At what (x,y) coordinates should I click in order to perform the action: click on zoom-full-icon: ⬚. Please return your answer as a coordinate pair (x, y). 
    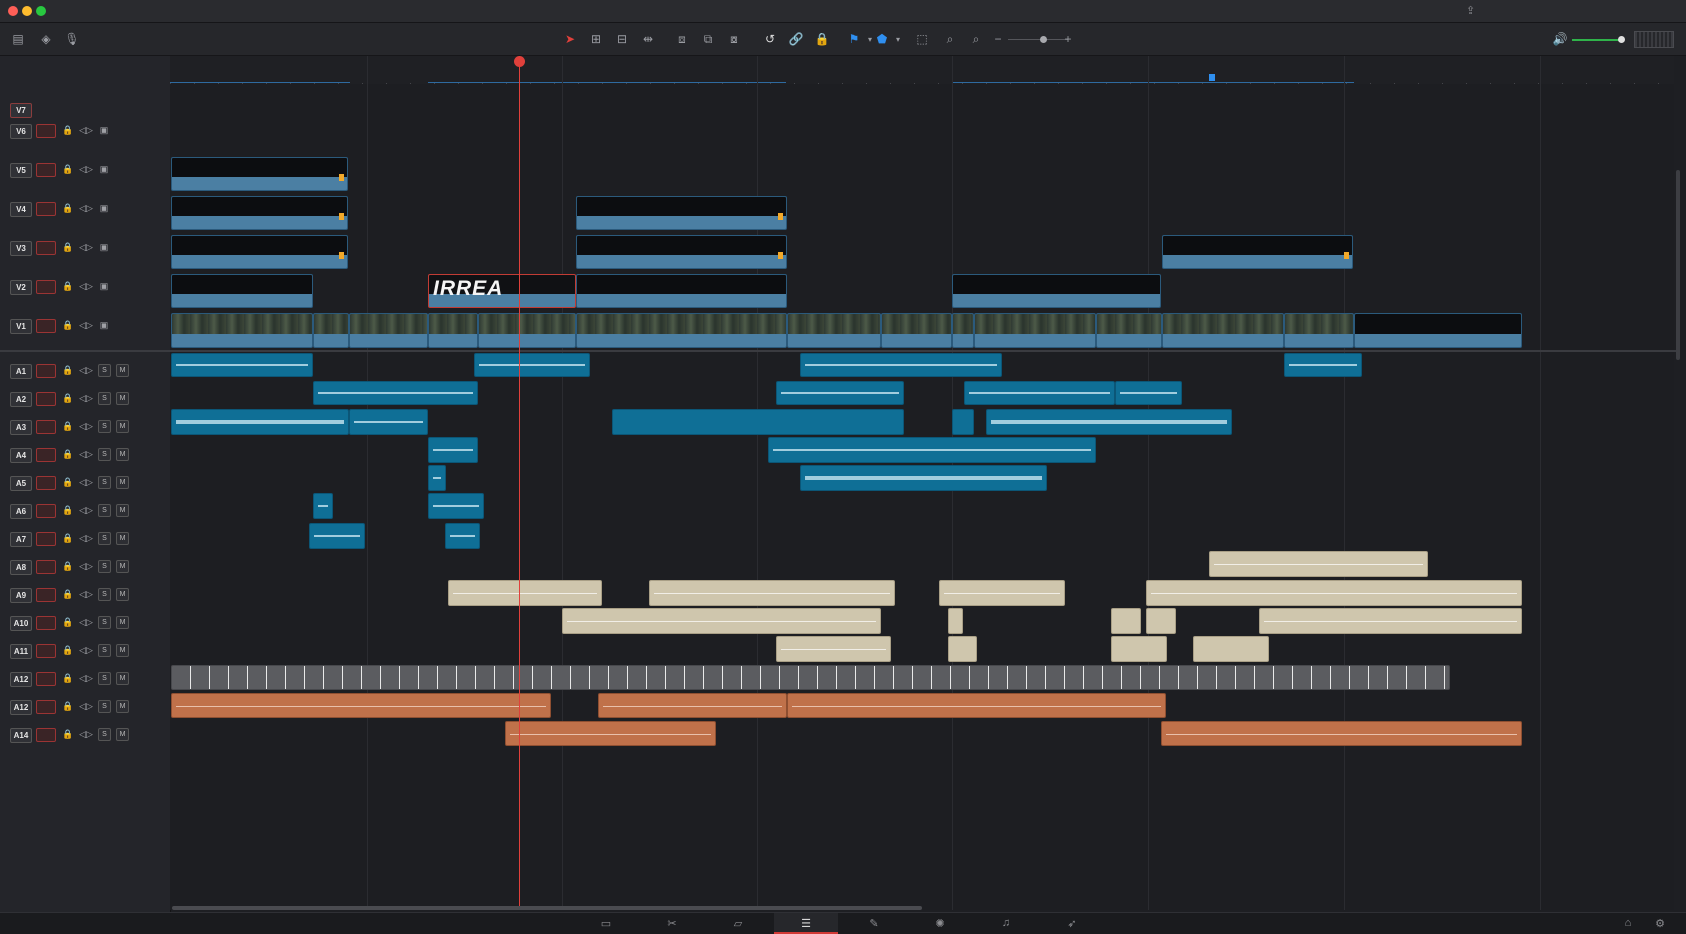
    Looking at the image, I should click on (922, 39).